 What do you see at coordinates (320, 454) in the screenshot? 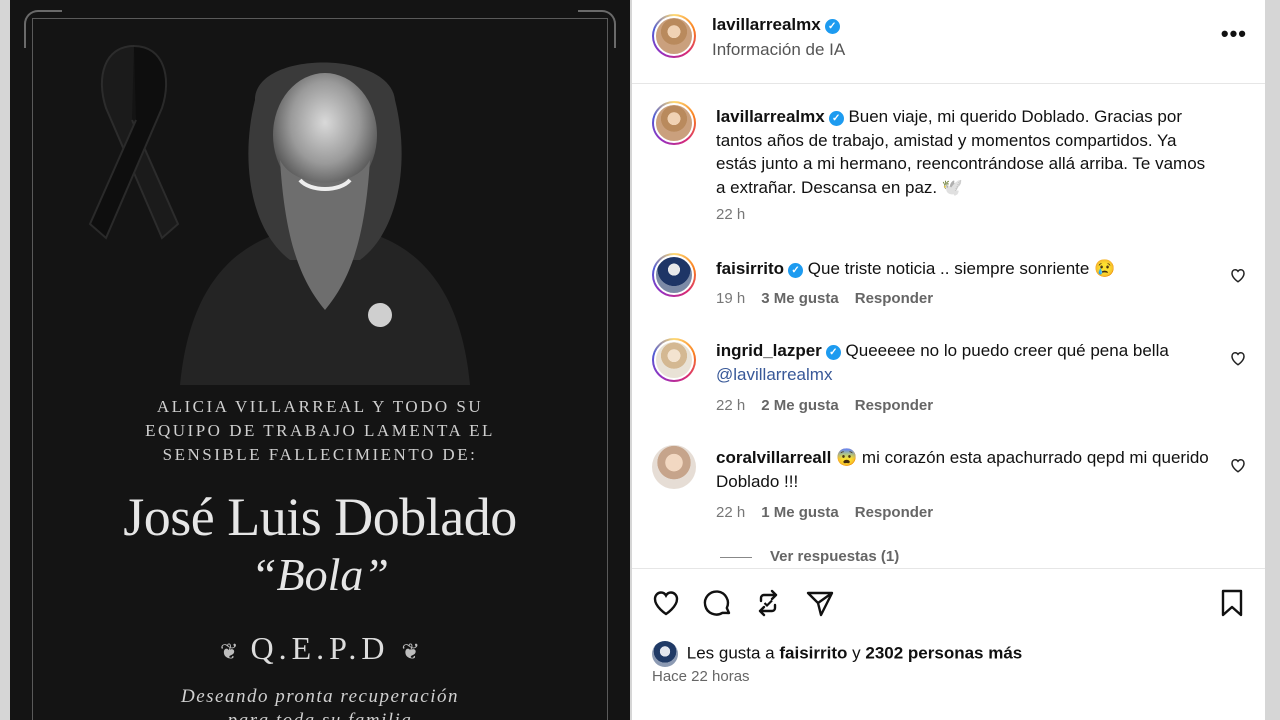
I see `announcement-line: SENSIBLE FALLECIMIENTO DE:` at bounding box center [320, 454].